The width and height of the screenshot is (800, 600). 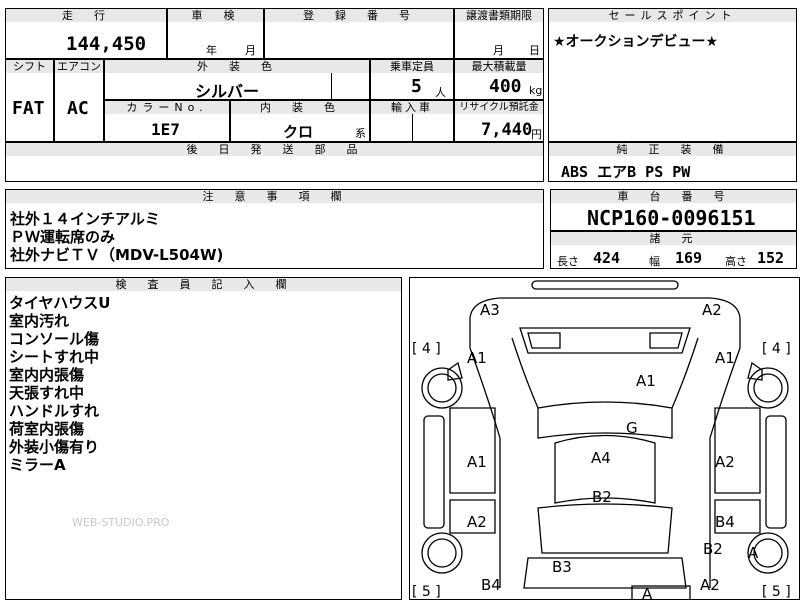 I want to click on length-label: 長さ, so click(x=568, y=261).